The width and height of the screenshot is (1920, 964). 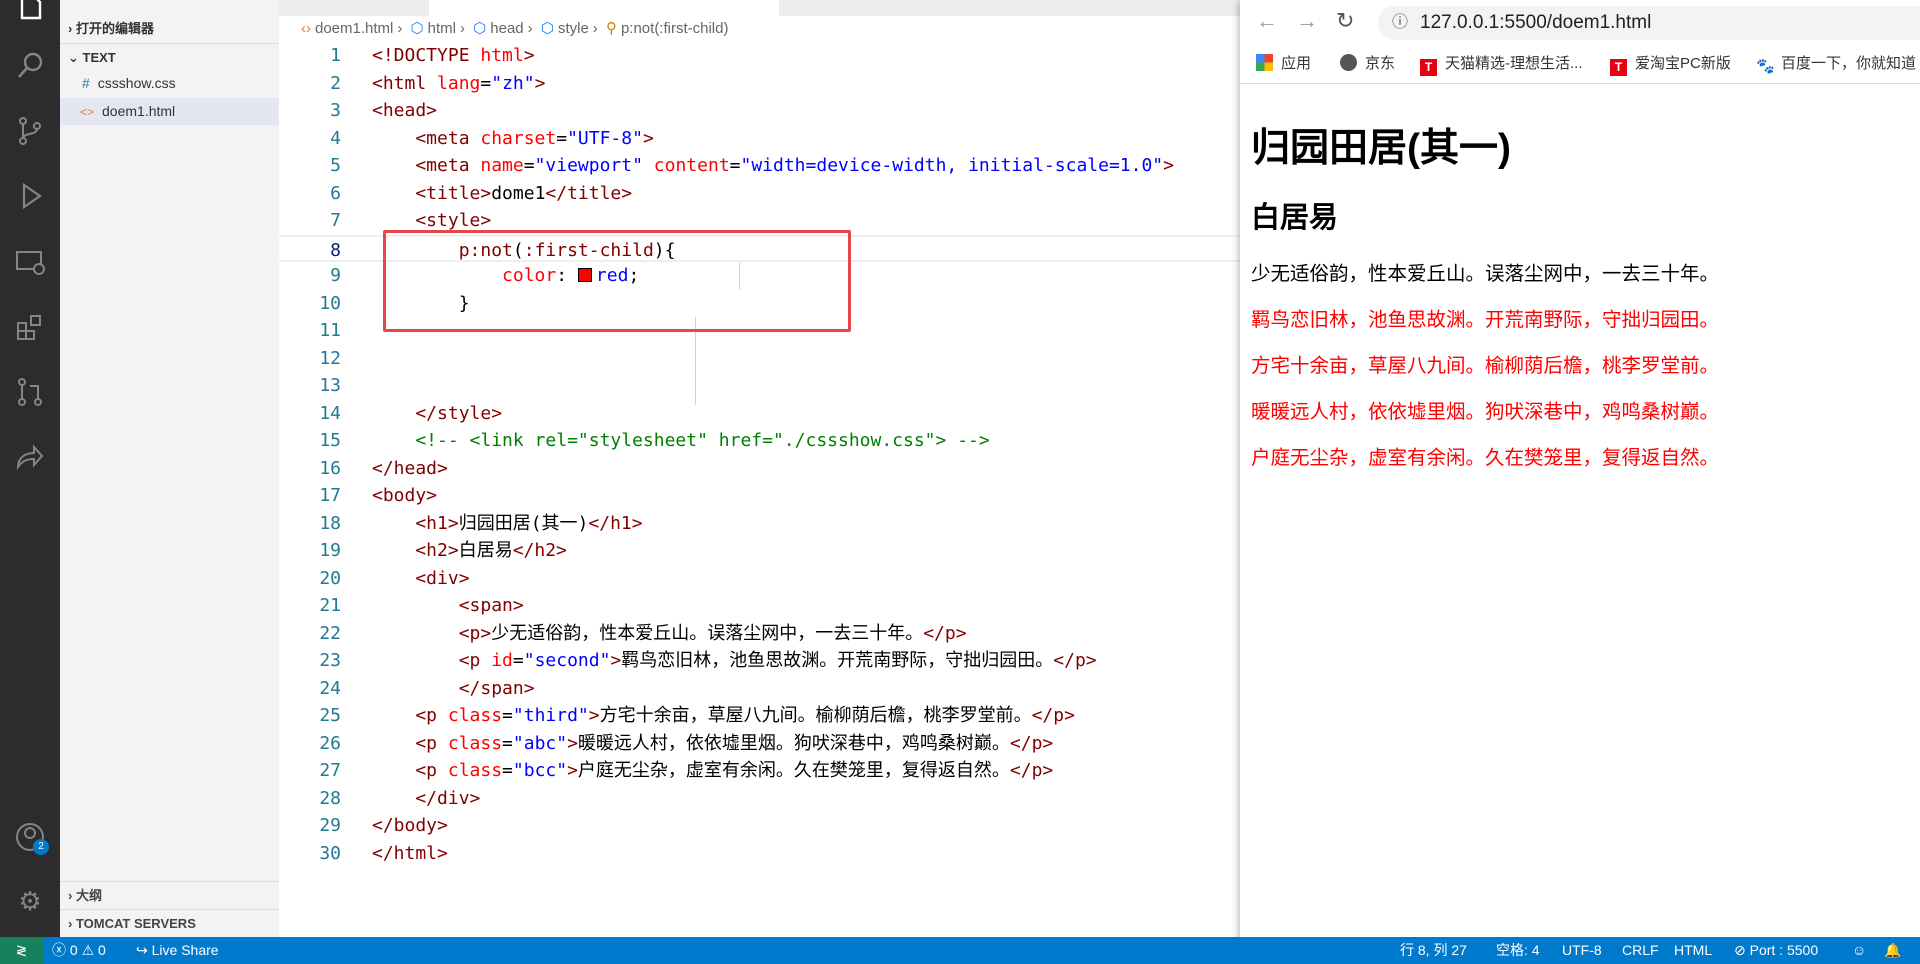 What do you see at coordinates (507, 524) in the screenshot?
I see `code-text: <h1>归园田居(其一)</h1>` at bounding box center [507, 524].